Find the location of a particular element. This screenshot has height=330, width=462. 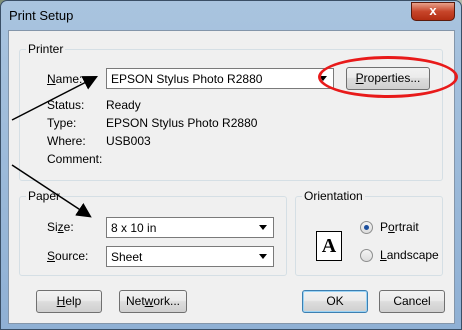

properties-highlight-oval is located at coordinates (388, 77).